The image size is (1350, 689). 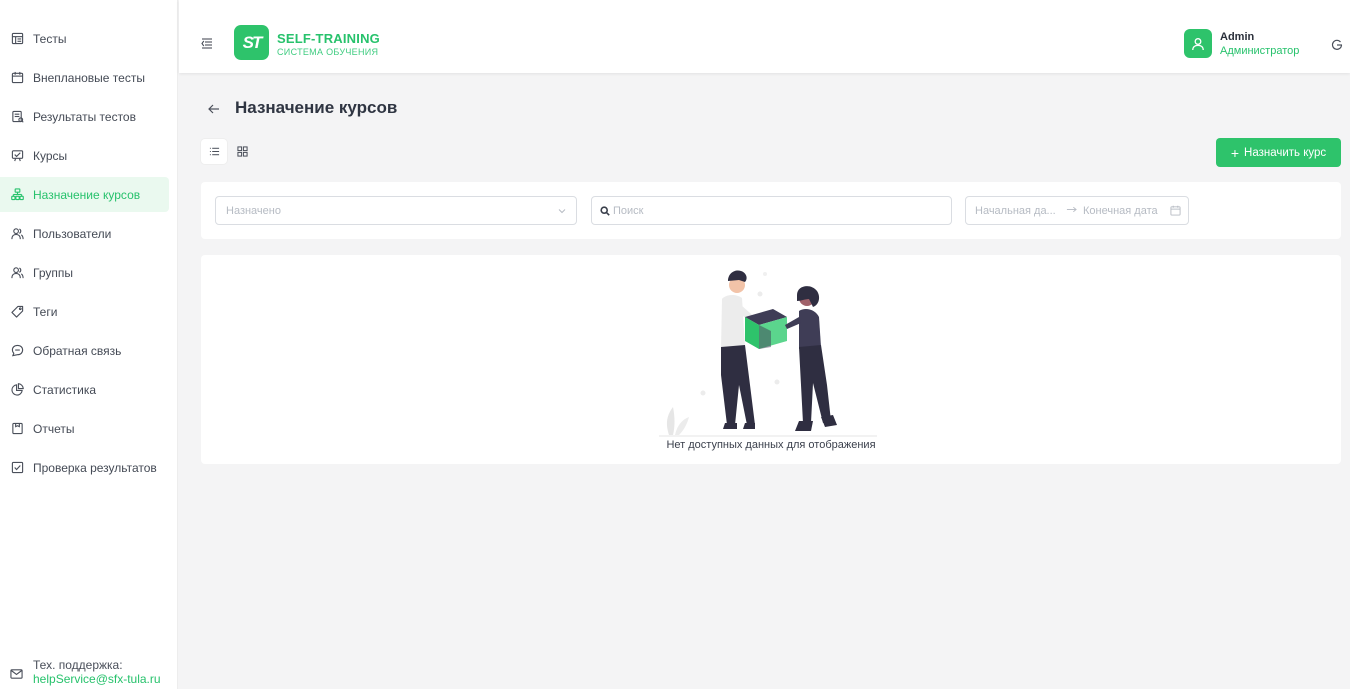 I want to click on page-title: Назначение курсов, so click(x=316, y=107).